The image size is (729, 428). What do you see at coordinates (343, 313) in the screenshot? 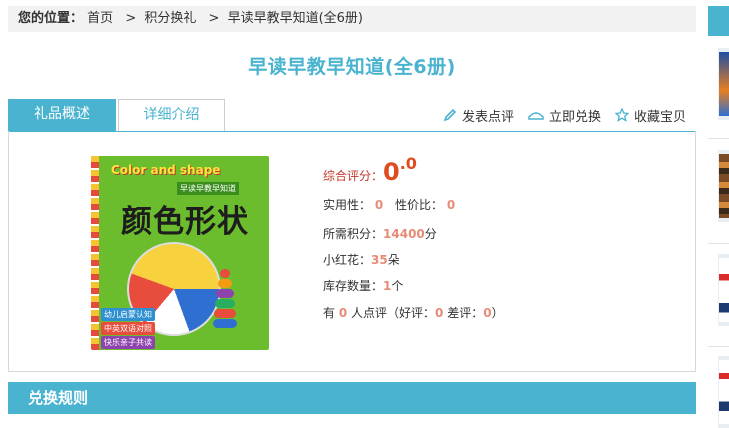
I see `reviews-count: 0` at bounding box center [343, 313].